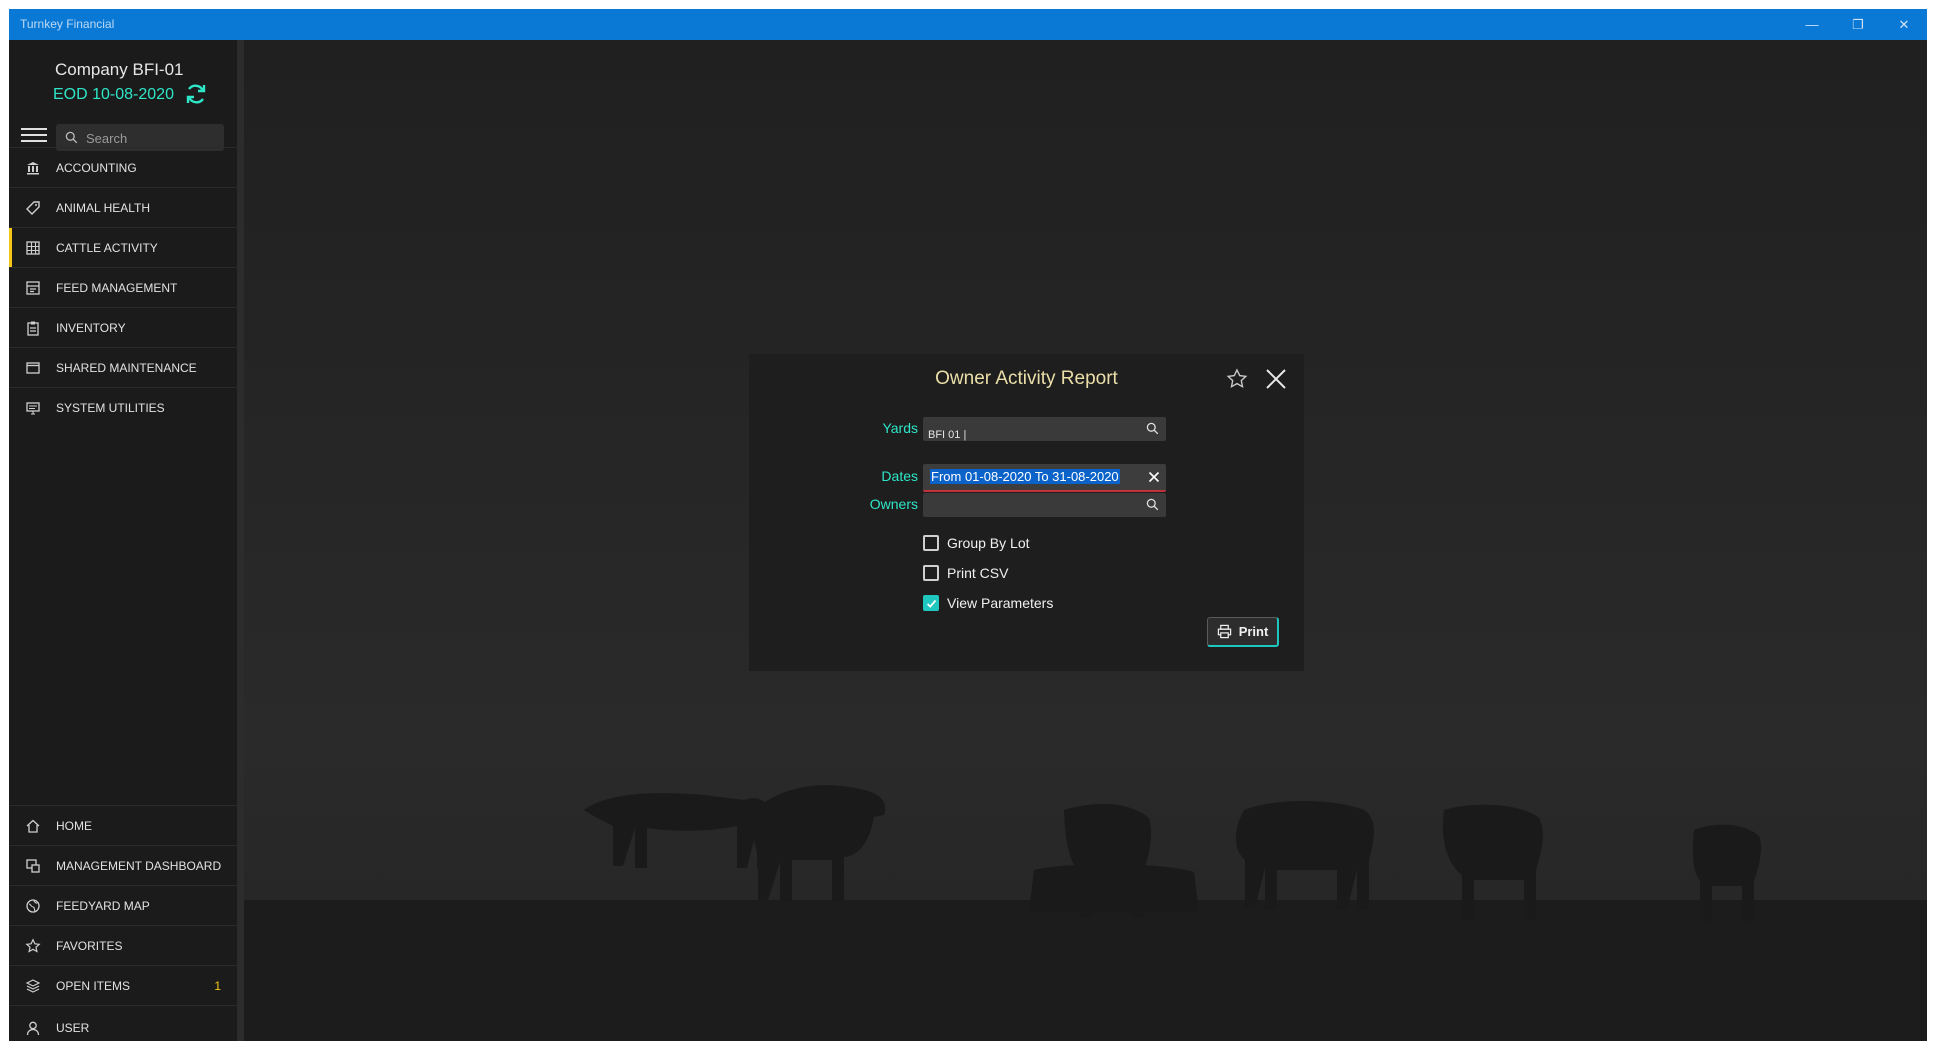 The width and height of the screenshot is (1936, 1048). What do you see at coordinates (119, 69) in the screenshot?
I see `company-name: Company BFI-01` at bounding box center [119, 69].